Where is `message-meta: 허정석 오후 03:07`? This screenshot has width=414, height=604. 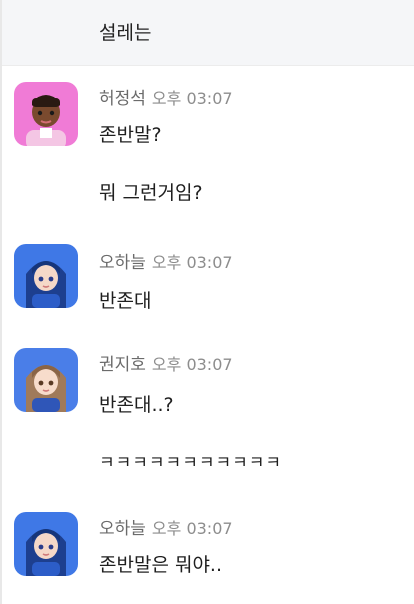 message-meta: 허정석 오후 03:07 is located at coordinates (166, 96).